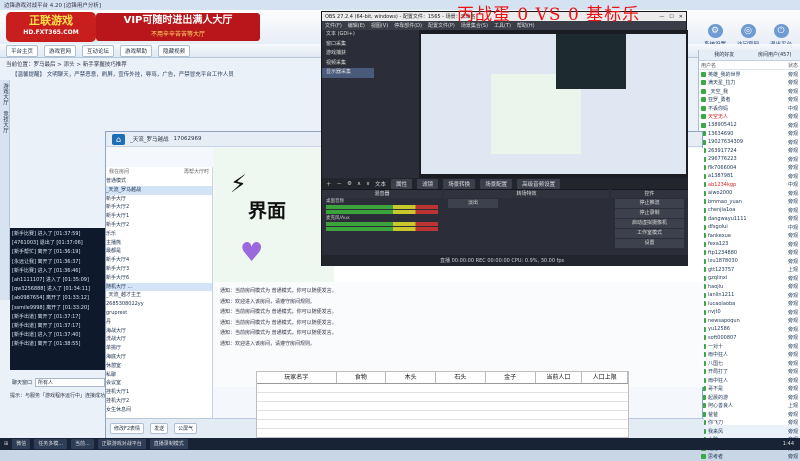 This screenshot has height=461, width=800. I want to click on user-row: _天空_我旁观, so click(749, 91).